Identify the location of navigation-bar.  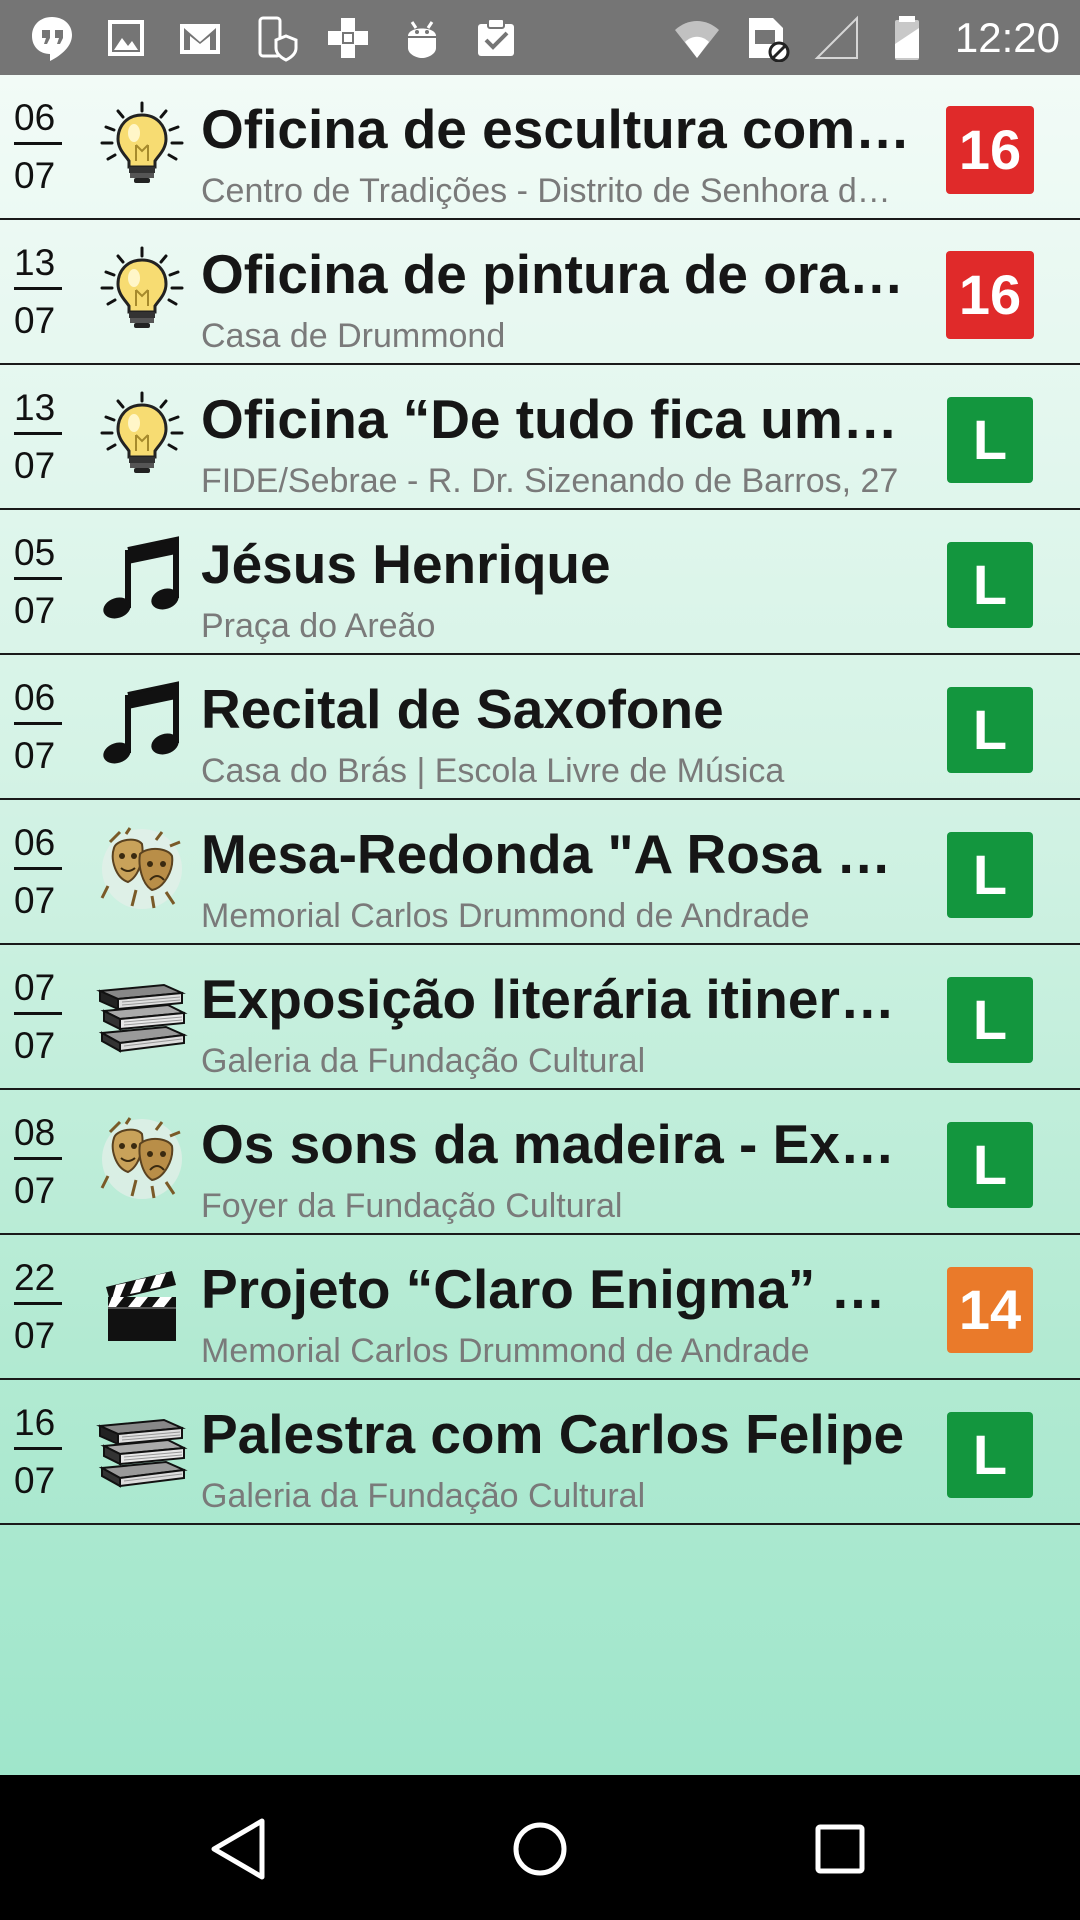
(540, 1847).